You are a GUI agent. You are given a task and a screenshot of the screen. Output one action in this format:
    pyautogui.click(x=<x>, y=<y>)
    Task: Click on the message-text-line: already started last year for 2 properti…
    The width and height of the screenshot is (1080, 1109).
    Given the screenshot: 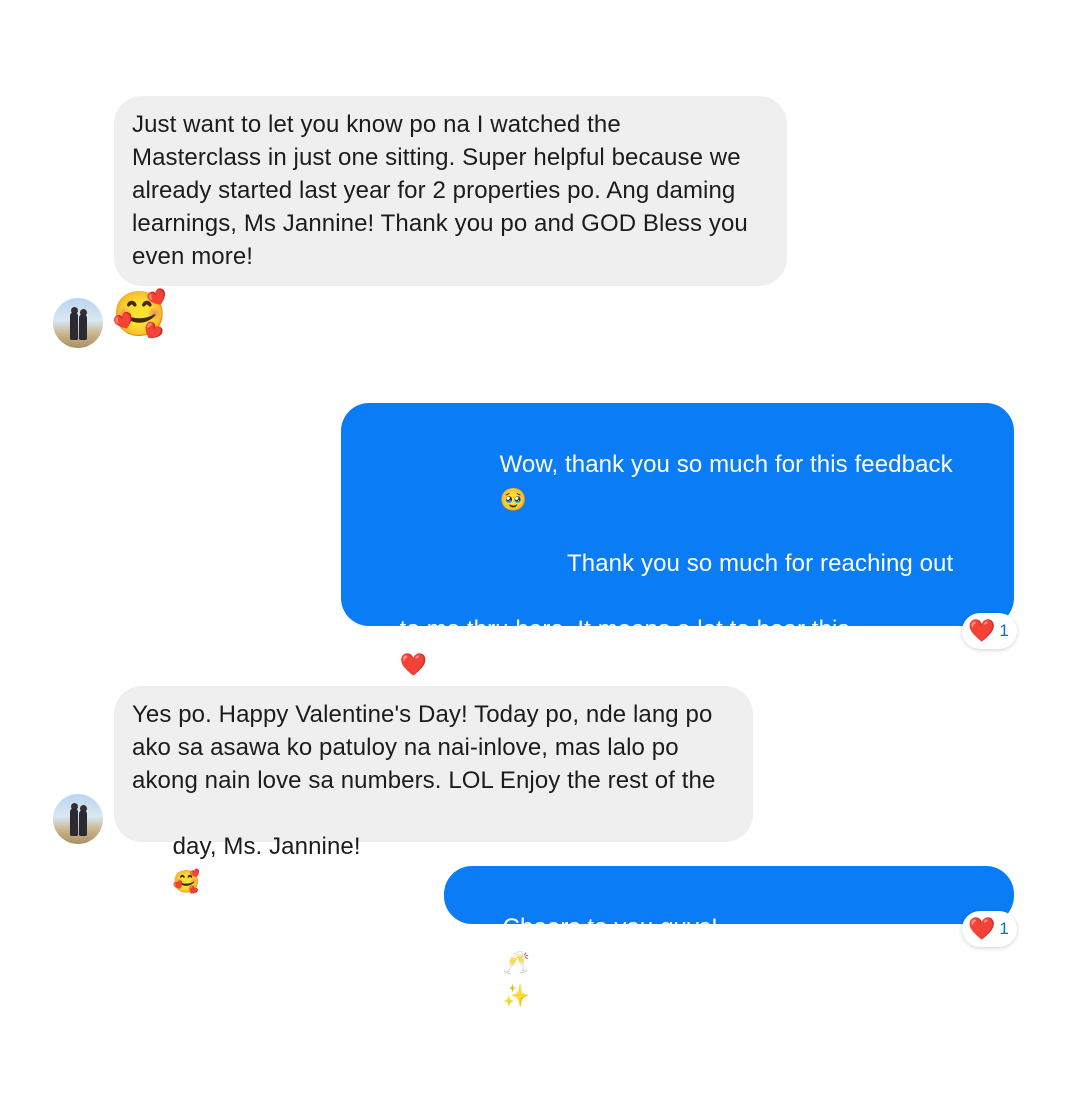 What is the action you would take?
    pyautogui.click(x=434, y=190)
    